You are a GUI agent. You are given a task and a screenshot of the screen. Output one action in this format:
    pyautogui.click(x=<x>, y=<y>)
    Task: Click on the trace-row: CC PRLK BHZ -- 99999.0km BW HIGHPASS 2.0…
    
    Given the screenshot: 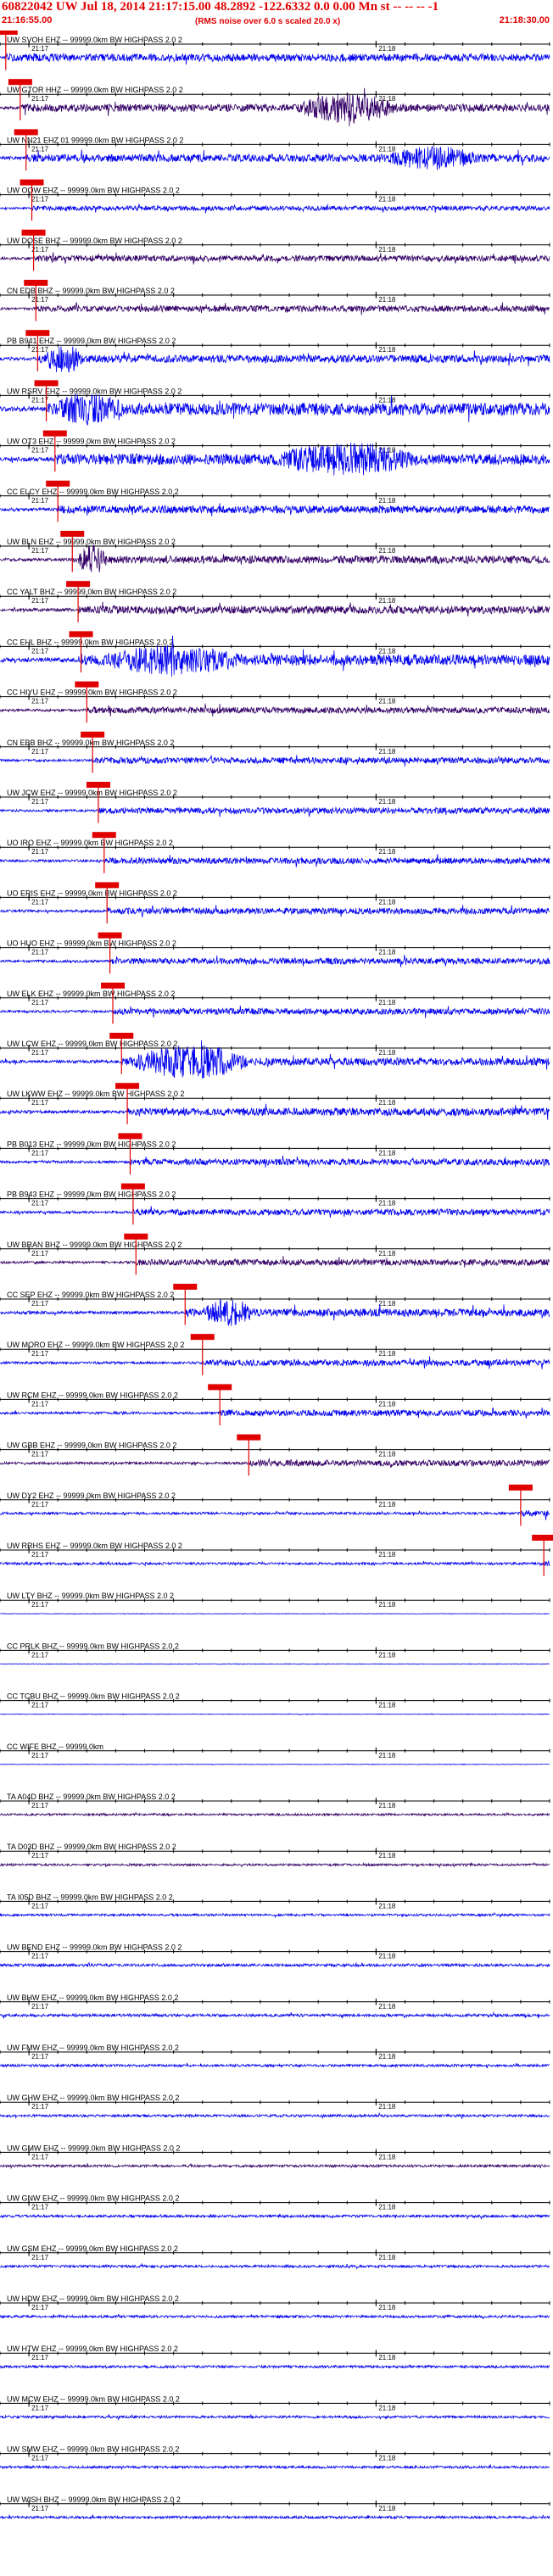 What is the action you would take?
    pyautogui.click(x=275, y=1653)
    